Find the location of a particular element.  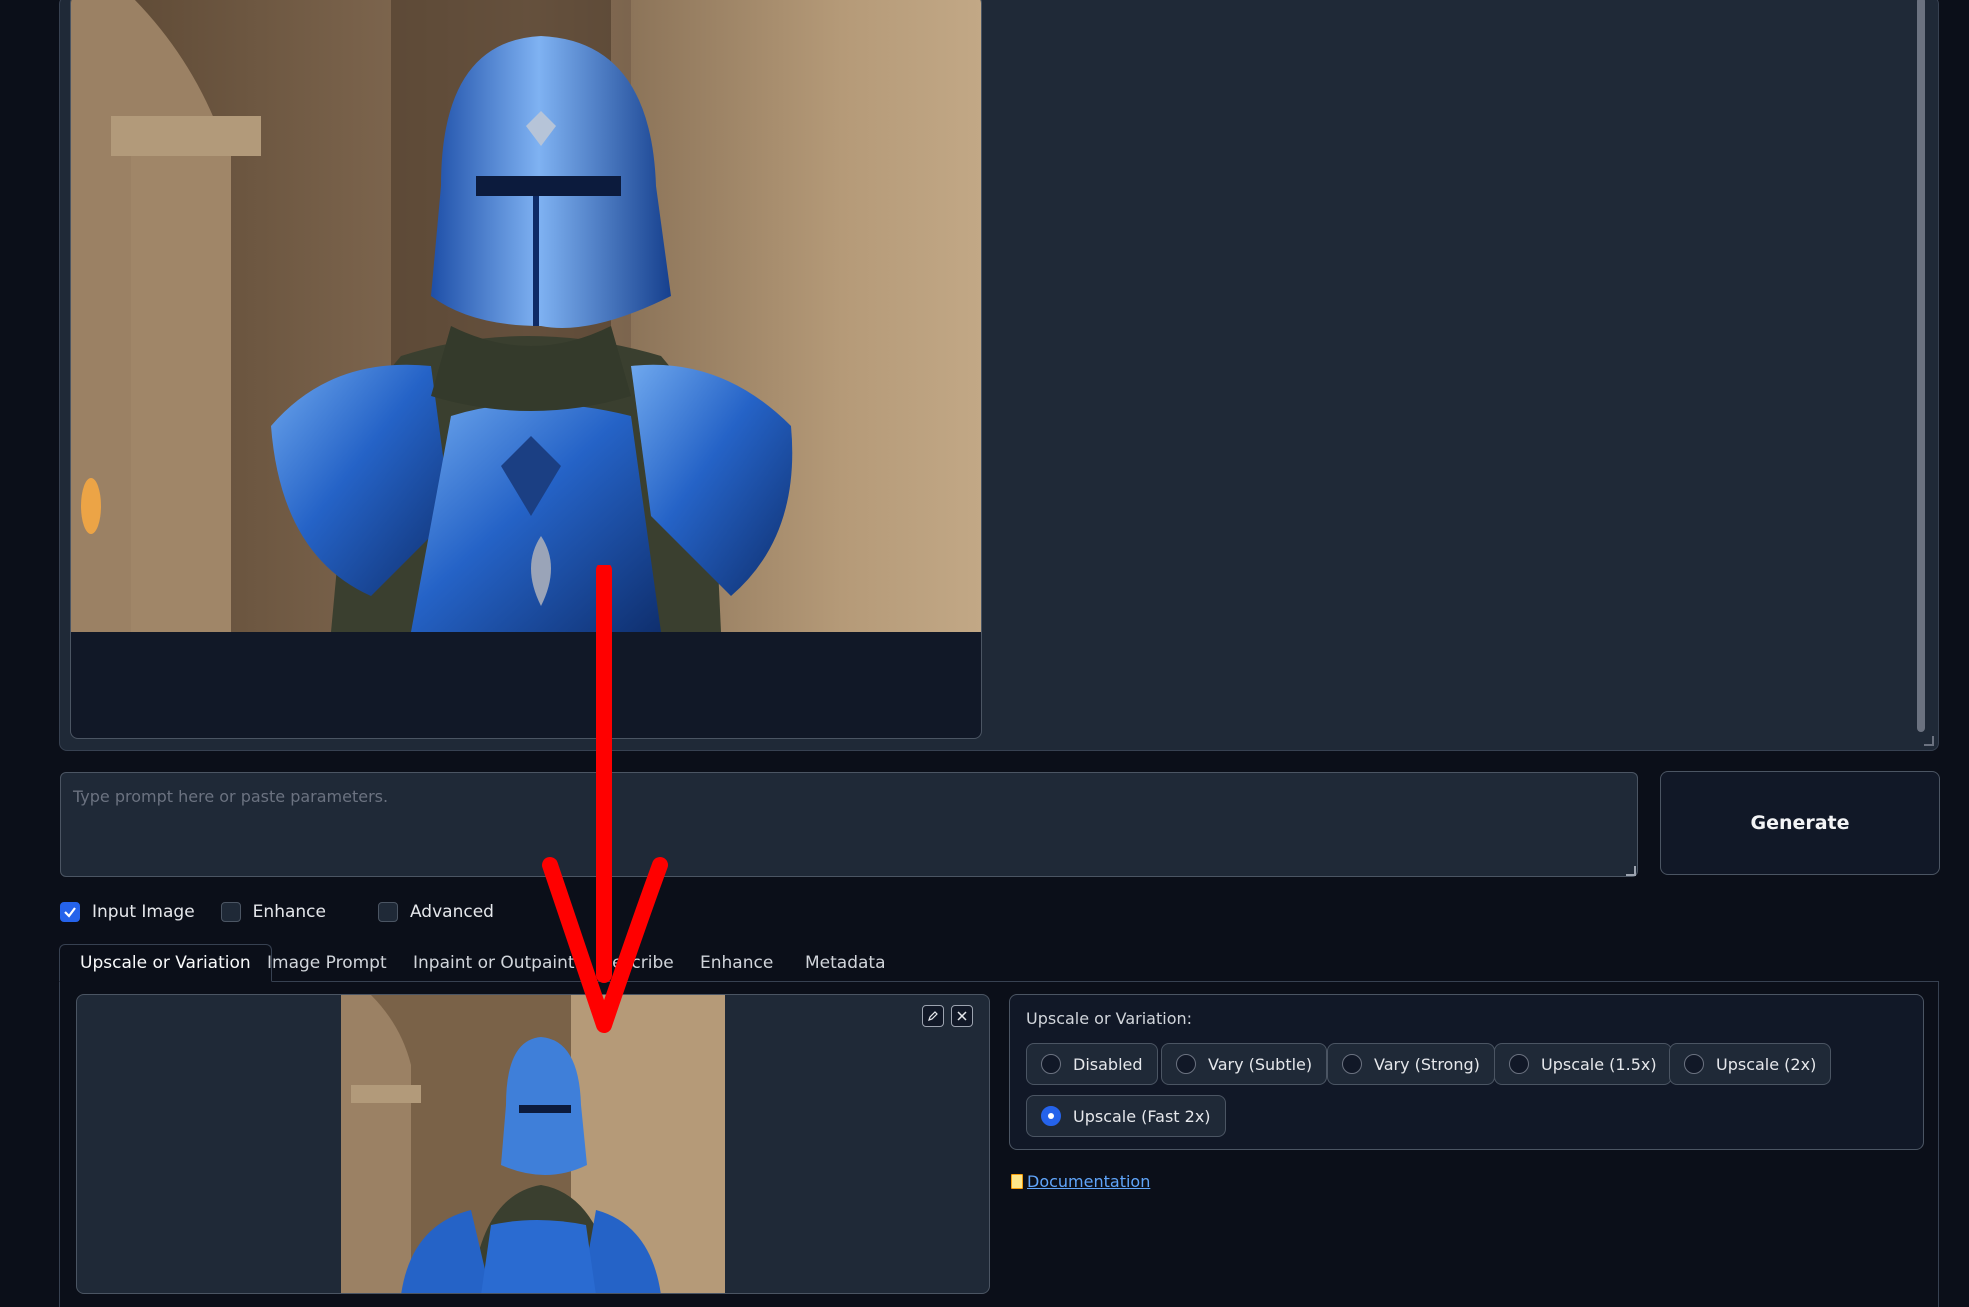

input-image-label: Input Image is located at coordinates (143, 912).